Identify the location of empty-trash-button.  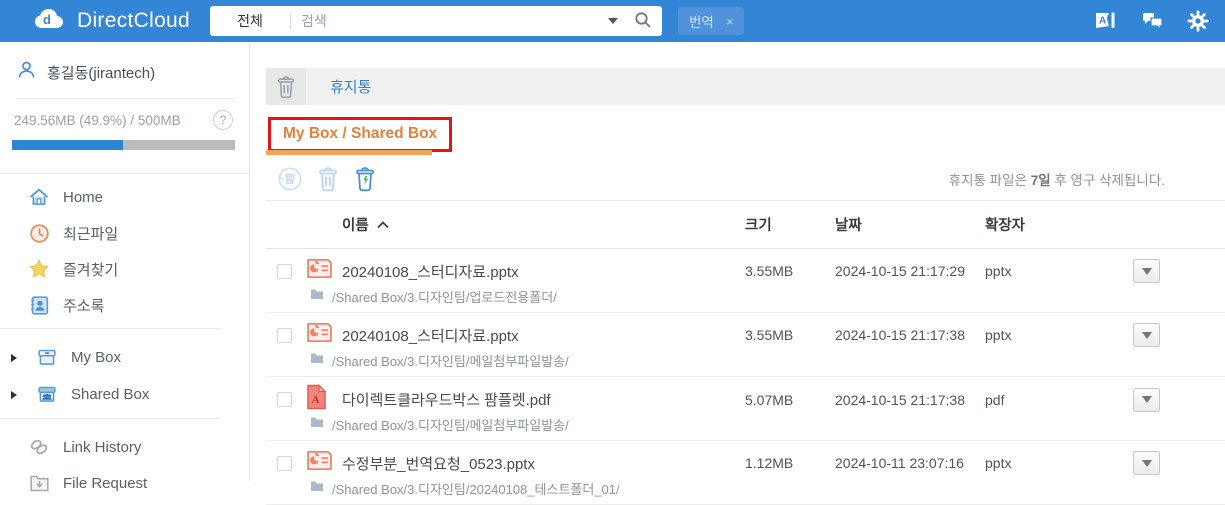
(365, 179).